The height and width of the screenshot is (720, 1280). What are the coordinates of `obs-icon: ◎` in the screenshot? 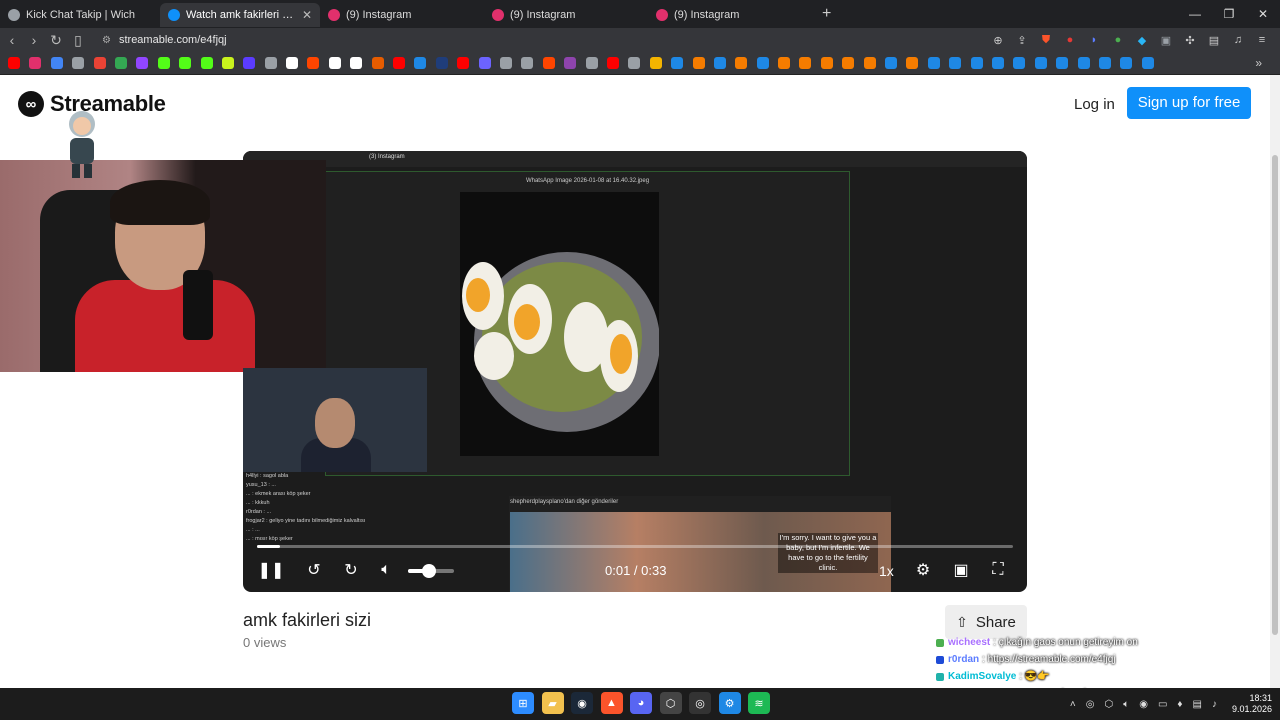 It's located at (700, 703).